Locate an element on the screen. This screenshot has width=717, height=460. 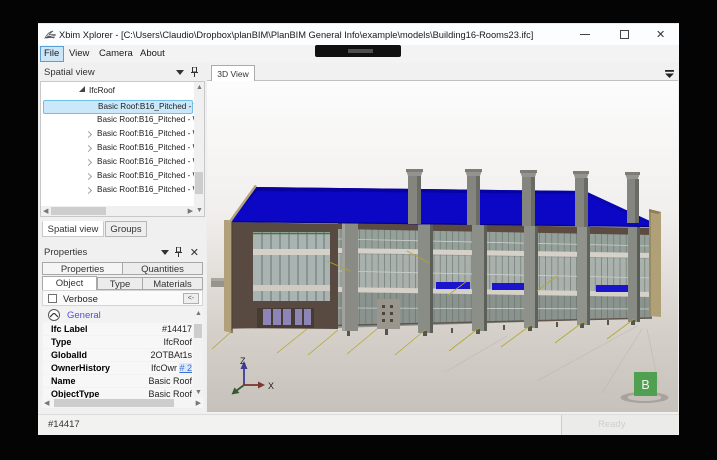
svg-text: B is located at coordinates (645, 385).